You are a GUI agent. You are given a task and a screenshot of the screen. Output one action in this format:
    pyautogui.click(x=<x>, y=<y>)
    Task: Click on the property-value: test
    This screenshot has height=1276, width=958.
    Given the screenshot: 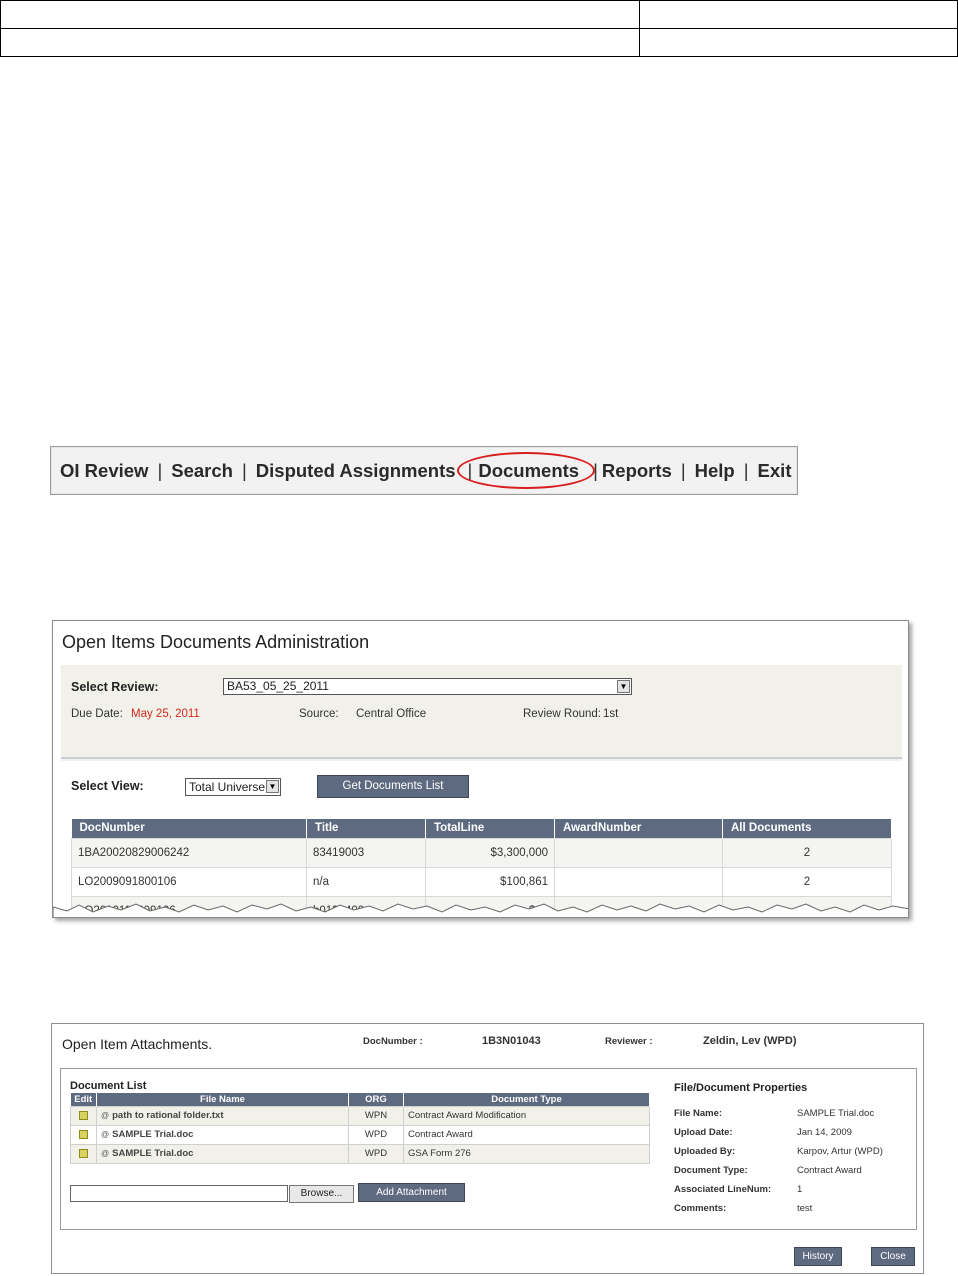 What is the action you would take?
    pyautogui.click(x=805, y=1208)
    